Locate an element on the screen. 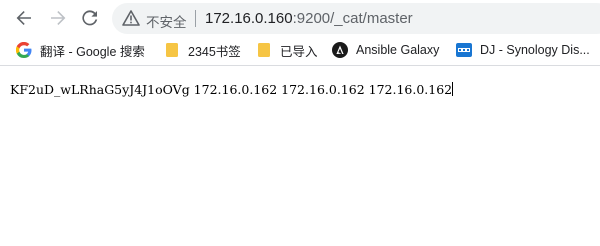 Image resolution: width=600 pixels, height=246 pixels. text-cursor is located at coordinates (453, 89).